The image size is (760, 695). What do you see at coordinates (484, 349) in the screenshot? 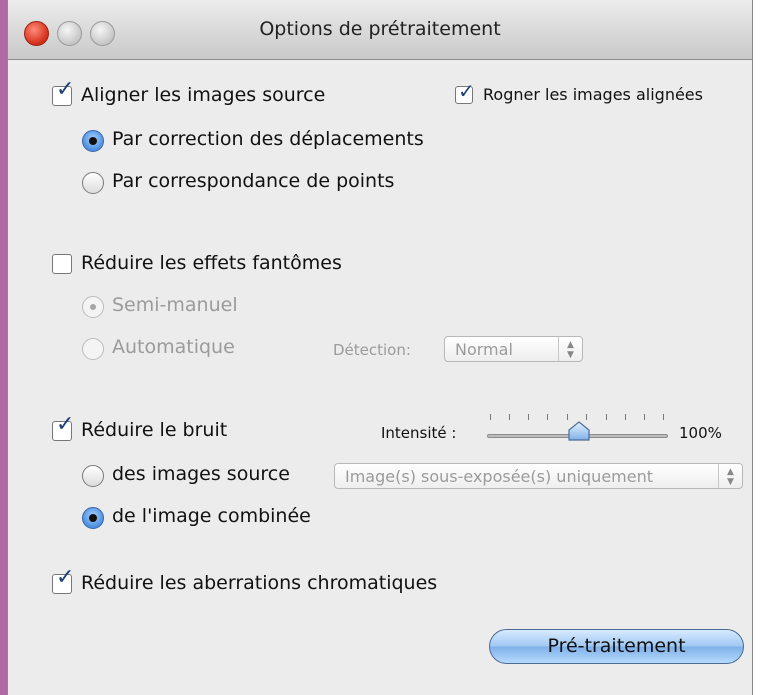
I see `detection-value: Normal` at bounding box center [484, 349].